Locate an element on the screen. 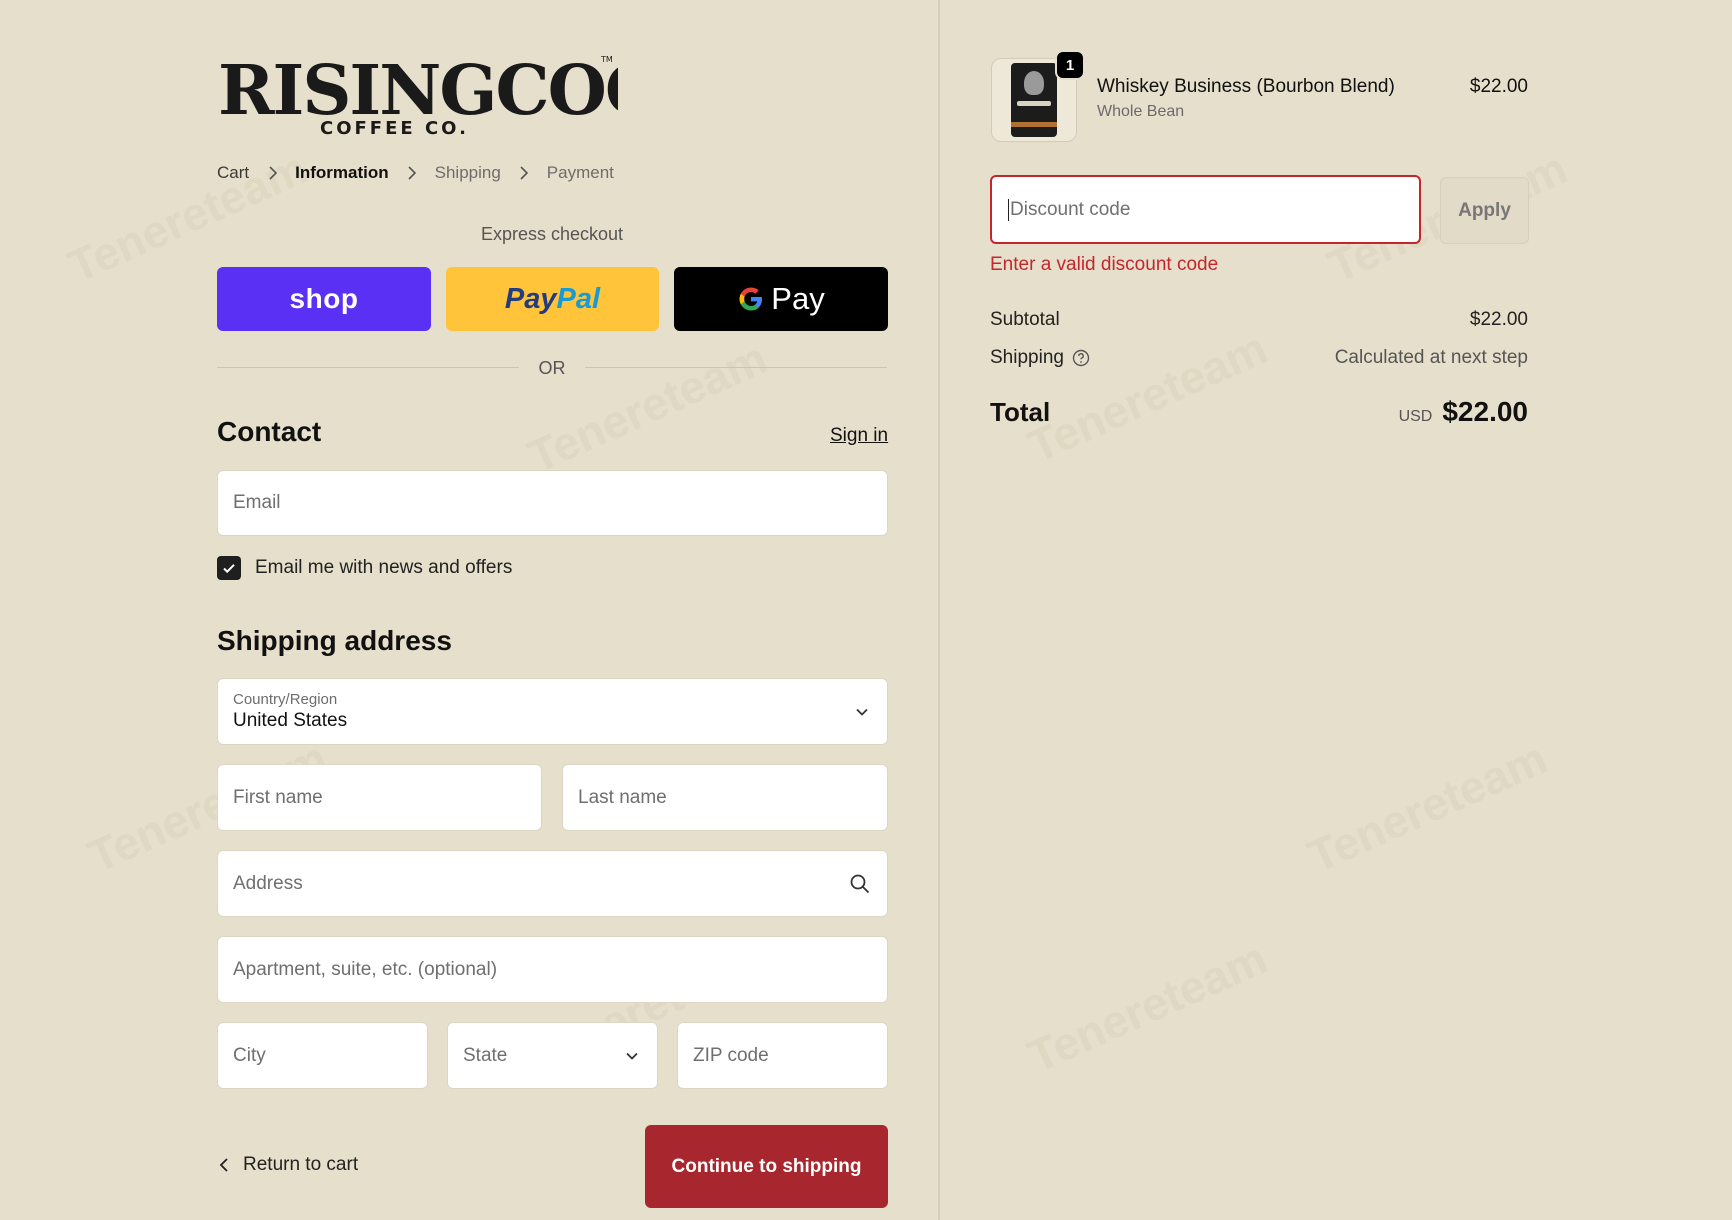 This screenshot has width=1732, height=1220. discount-code-placeholder: Discount code is located at coordinates (1070, 209).